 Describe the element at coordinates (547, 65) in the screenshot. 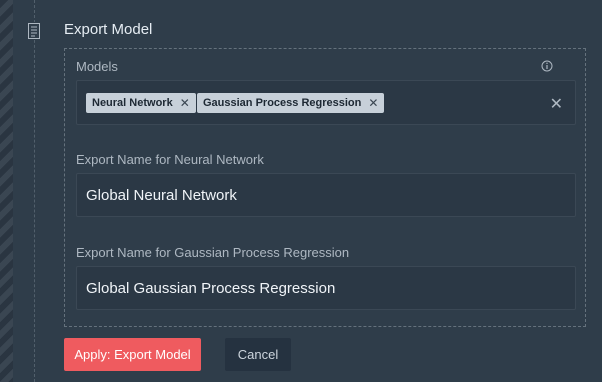

I see `info-icon` at that location.